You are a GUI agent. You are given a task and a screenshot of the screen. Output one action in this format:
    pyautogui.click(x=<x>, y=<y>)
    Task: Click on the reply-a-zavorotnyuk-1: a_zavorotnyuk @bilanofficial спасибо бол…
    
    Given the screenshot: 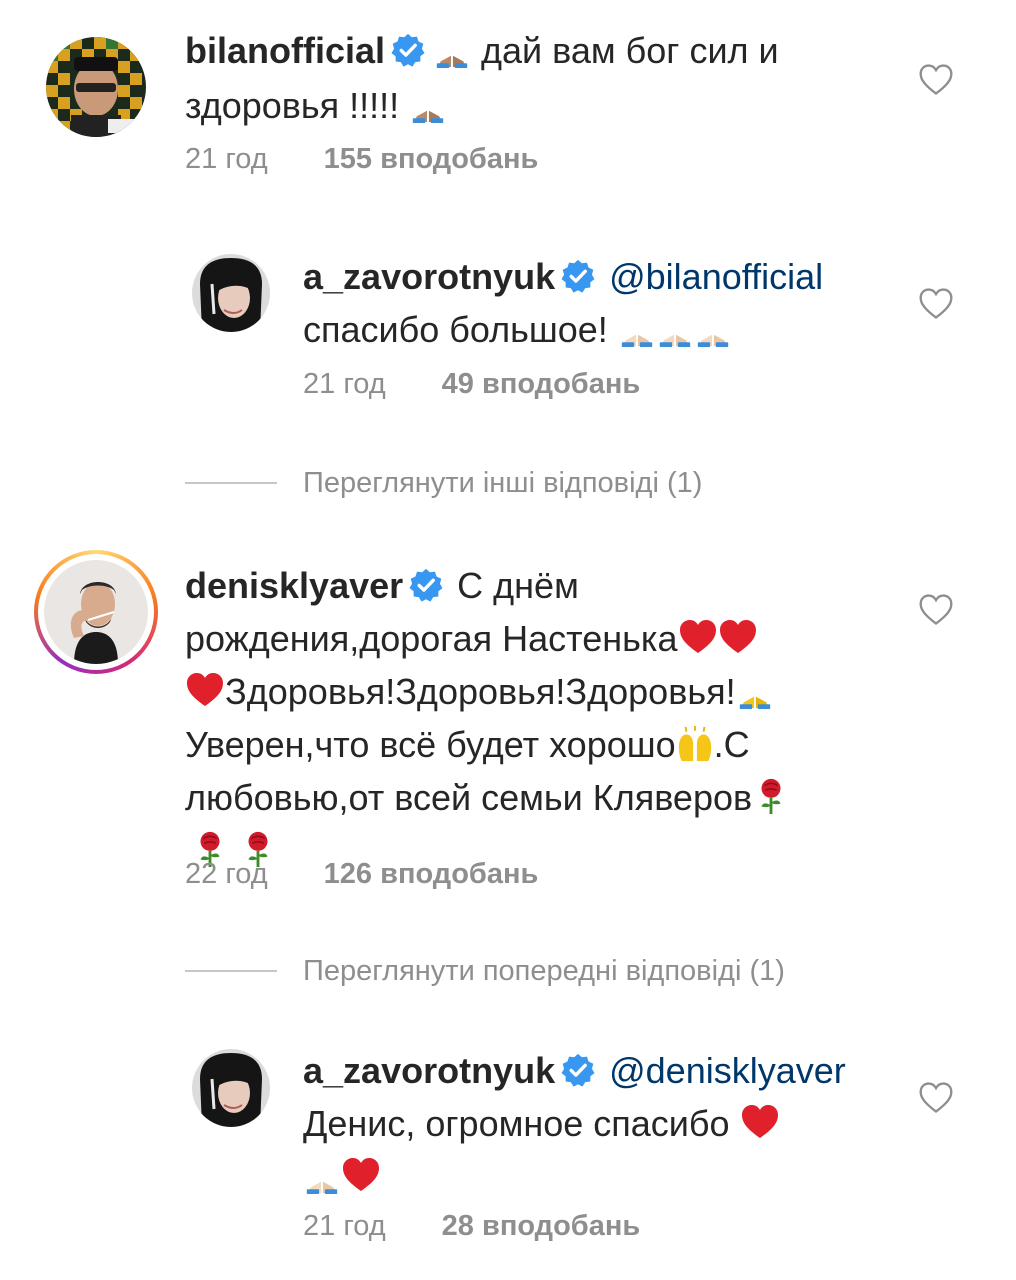 What is the action you would take?
    pyautogui.click(x=508, y=335)
    